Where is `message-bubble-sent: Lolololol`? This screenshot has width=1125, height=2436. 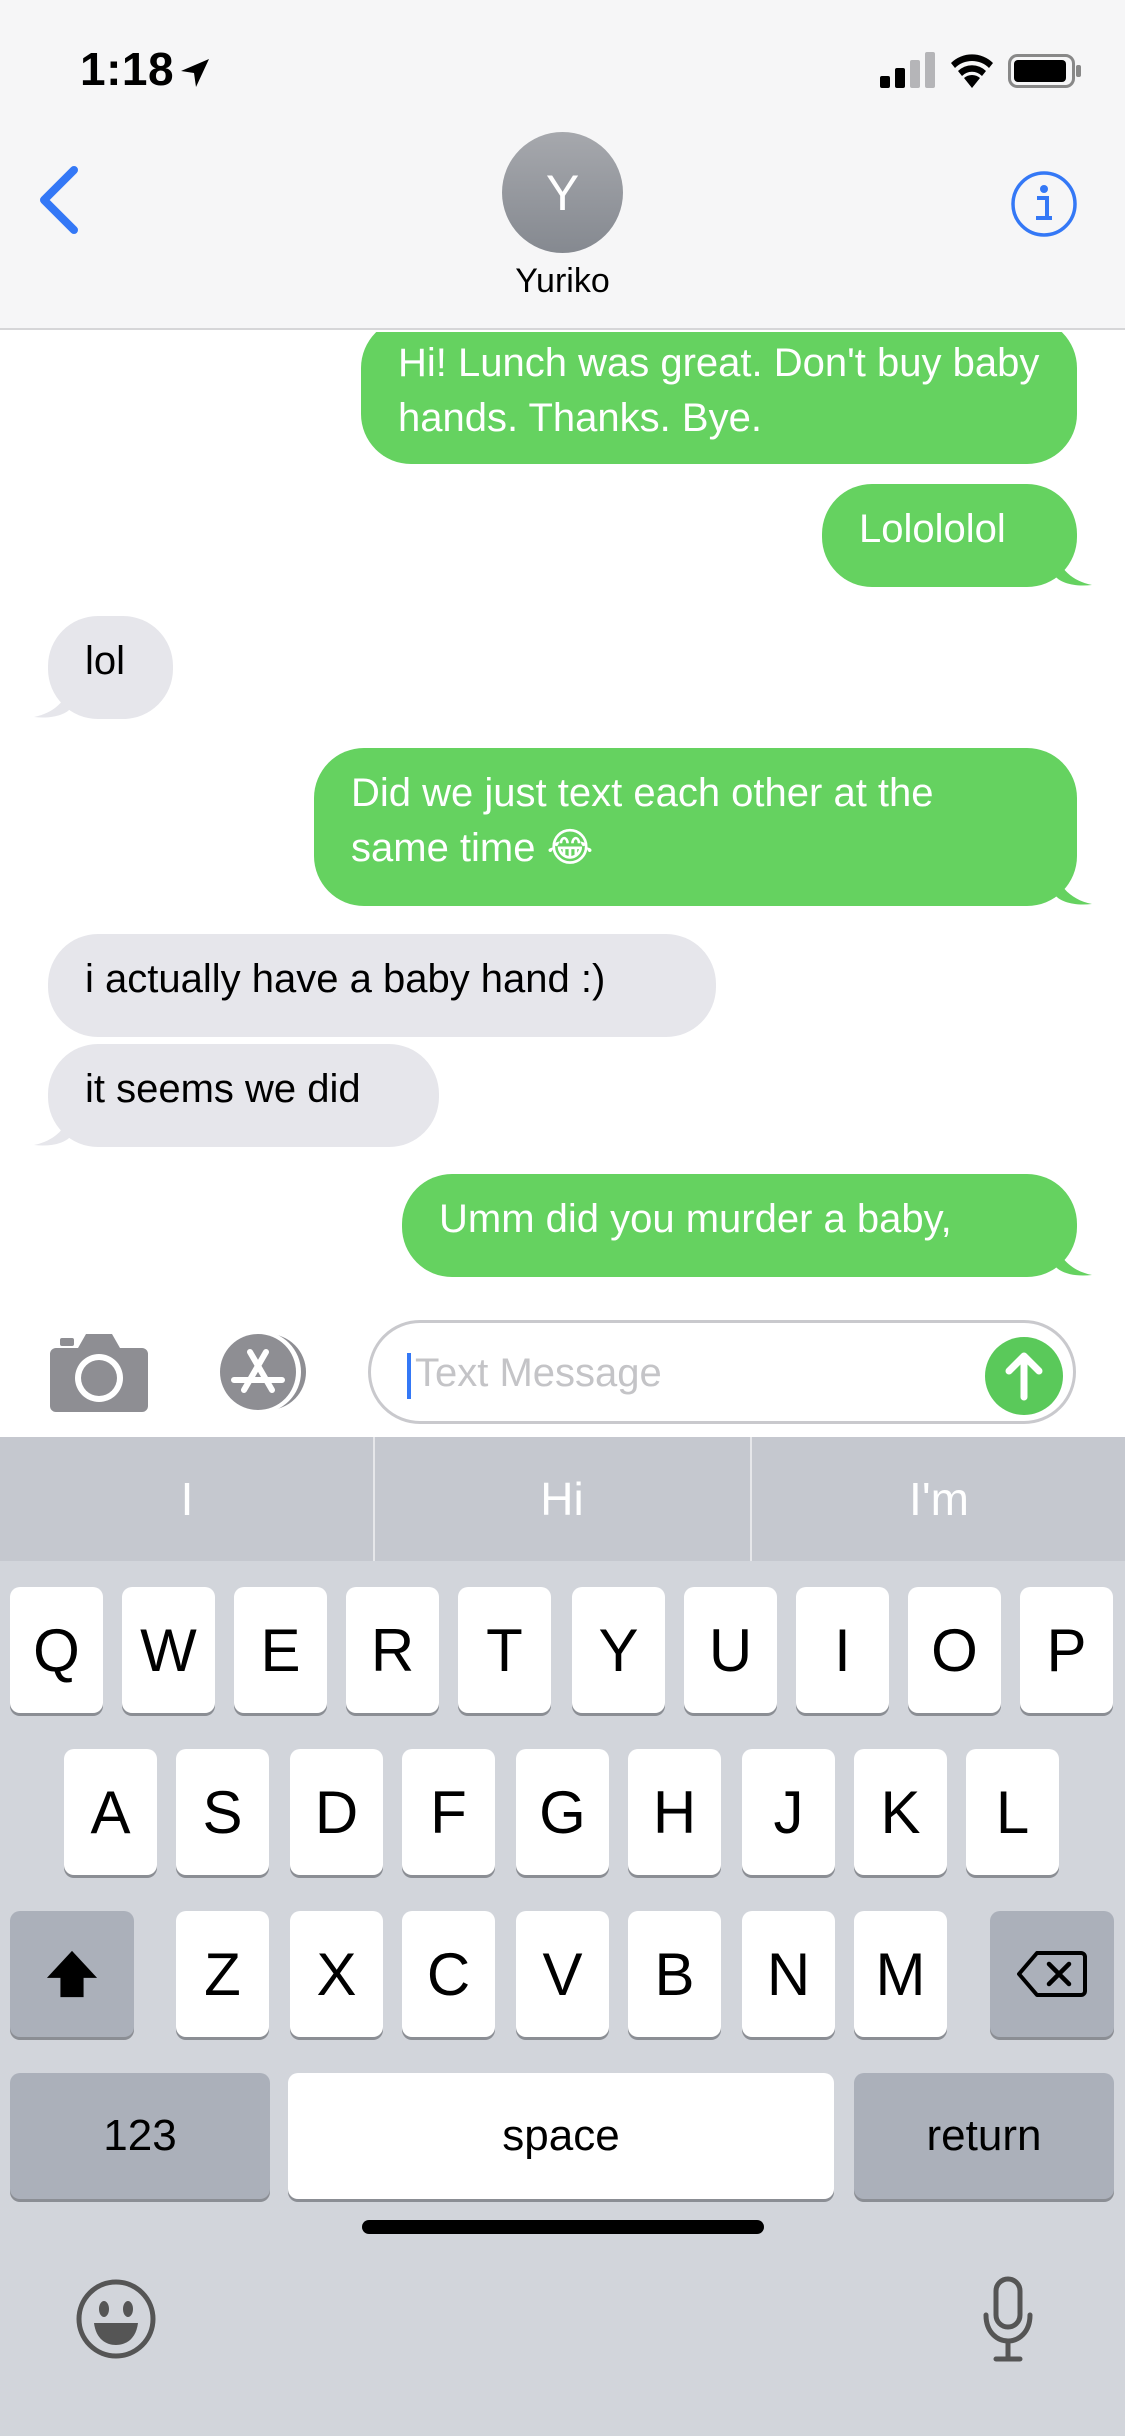 message-bubble-sent: Lolololol is located at coordinates (949, 535).